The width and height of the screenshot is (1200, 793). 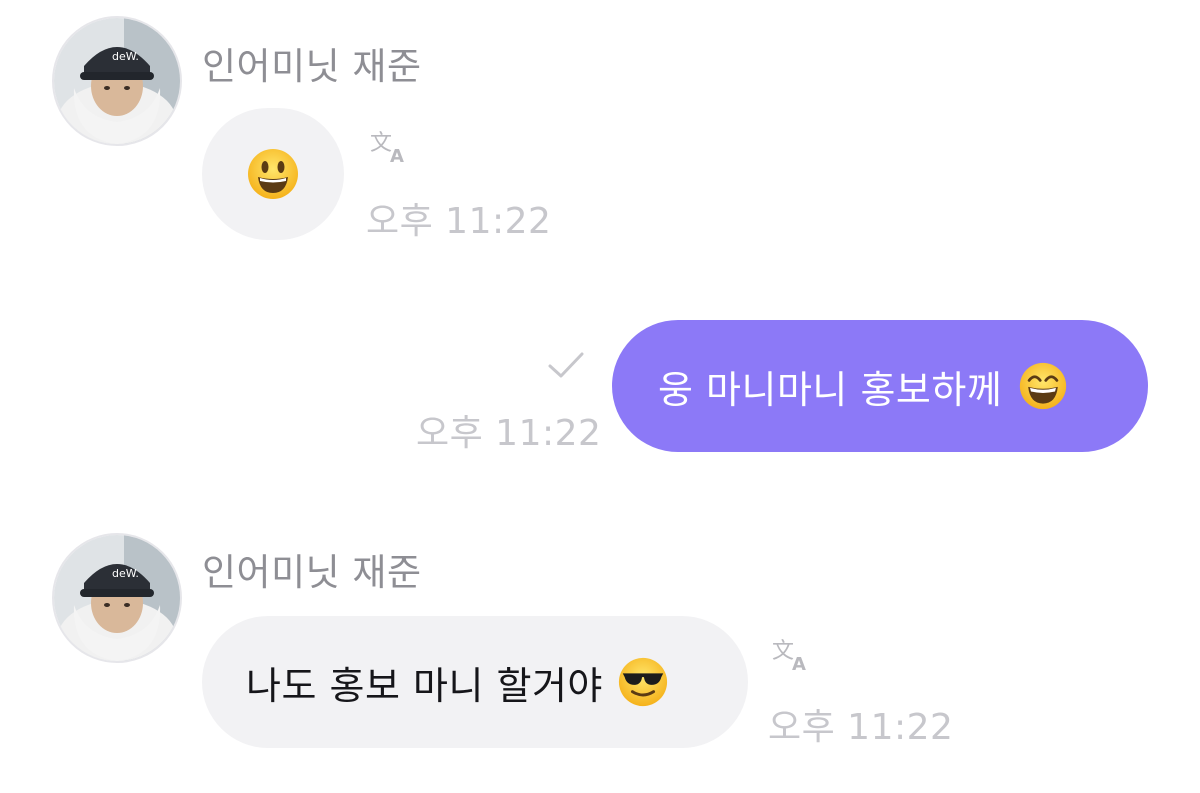 I want to click on message-bubble-incoming: 나도 홍보 마니 할거야, so click(x=475, y=682).